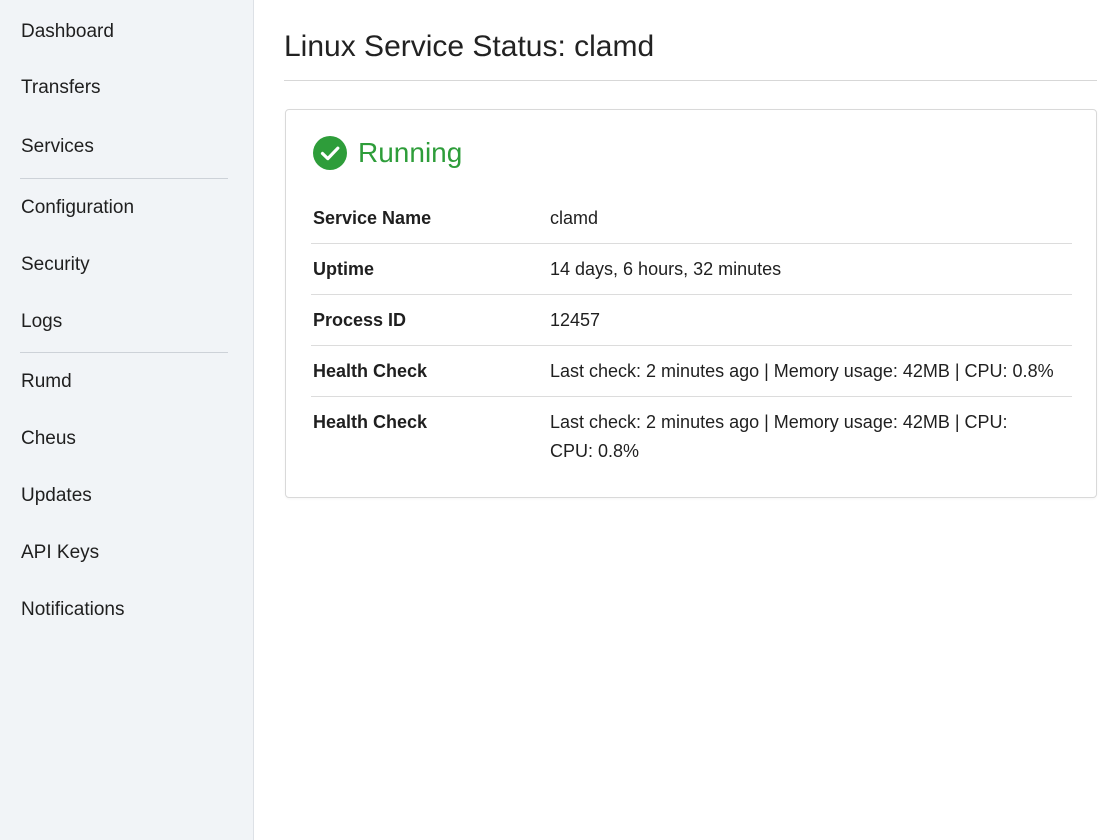 The width and height of the screenshot is (1120, 840). I want to click on row-label-uptime: Uptime, so click(344, 269).